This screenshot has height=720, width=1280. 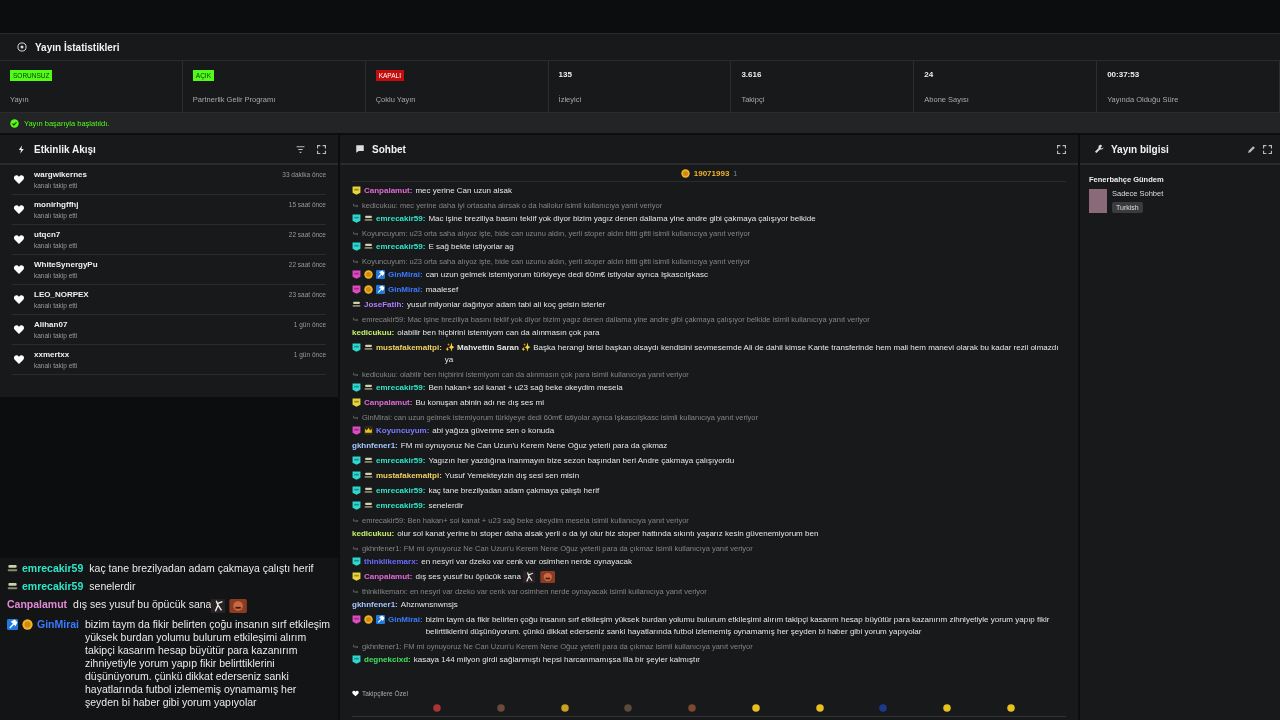 I want to click on chat-username: thinklikemarx:, so click(x=391, y=561).